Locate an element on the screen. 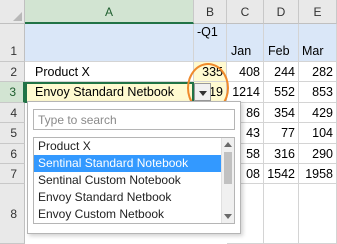  row-header-5: 5 is located at coordinates (12, 133).